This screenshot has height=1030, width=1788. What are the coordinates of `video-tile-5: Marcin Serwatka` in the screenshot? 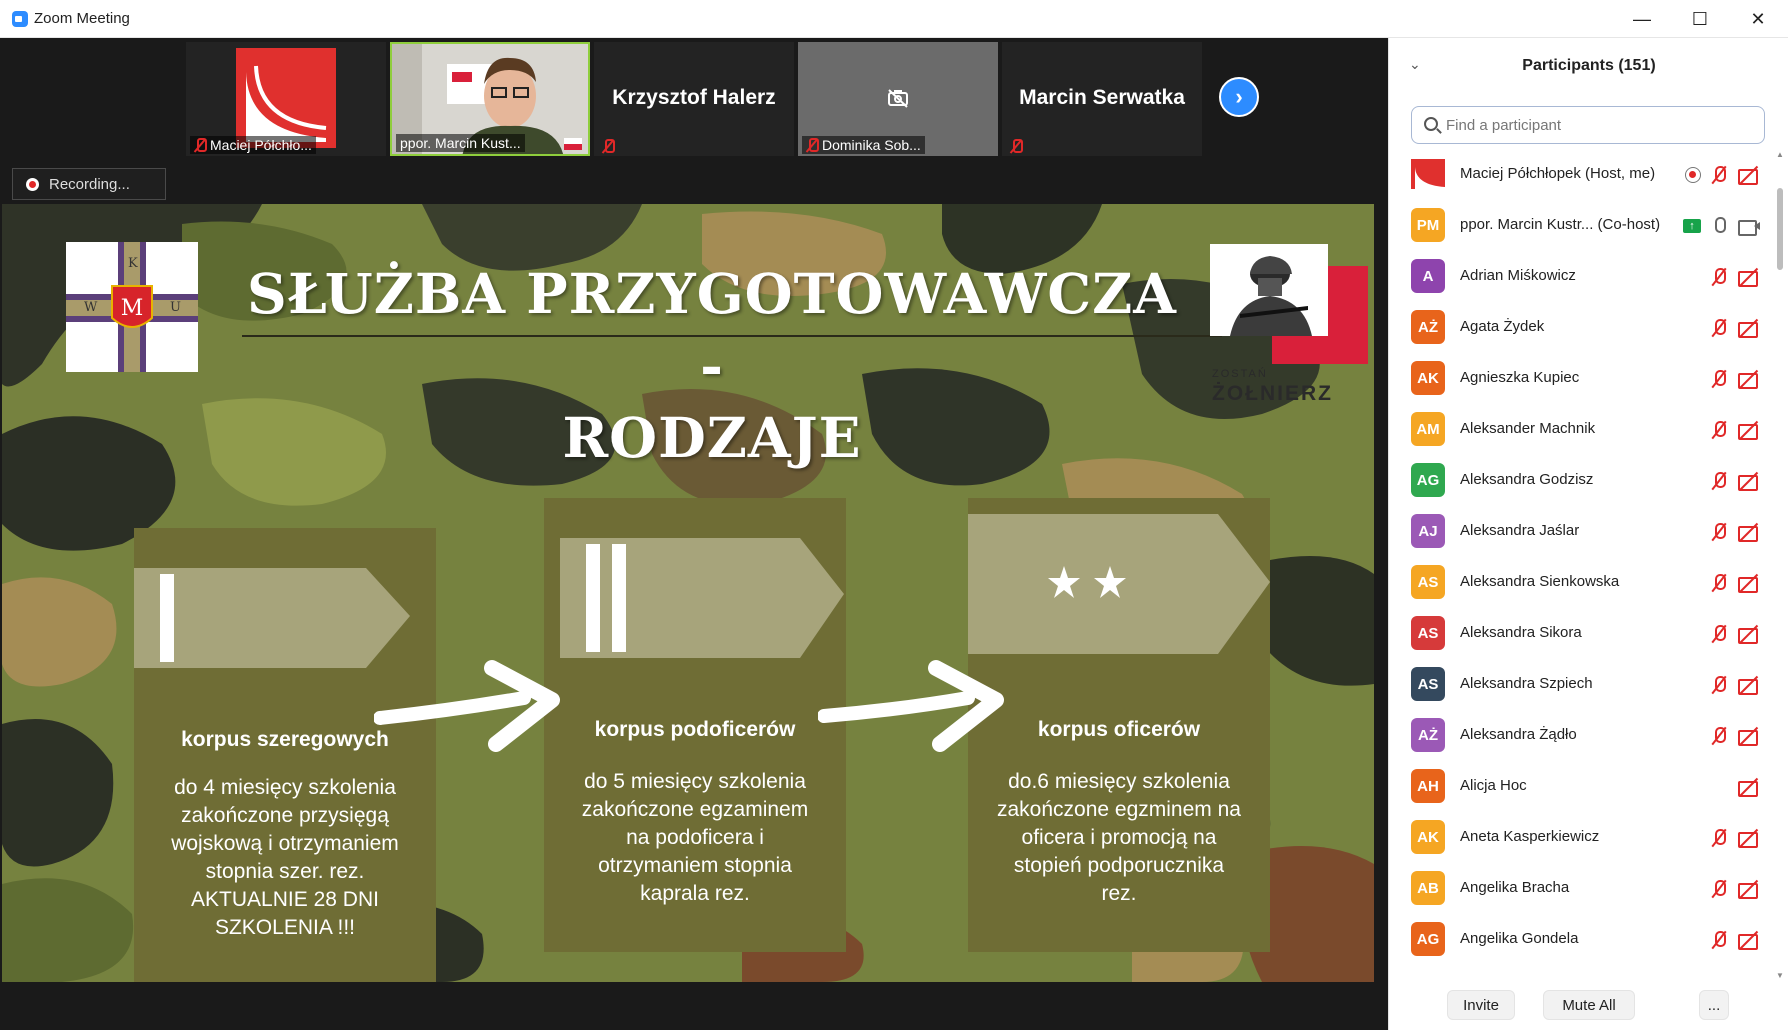 It's located at (1102, 99).